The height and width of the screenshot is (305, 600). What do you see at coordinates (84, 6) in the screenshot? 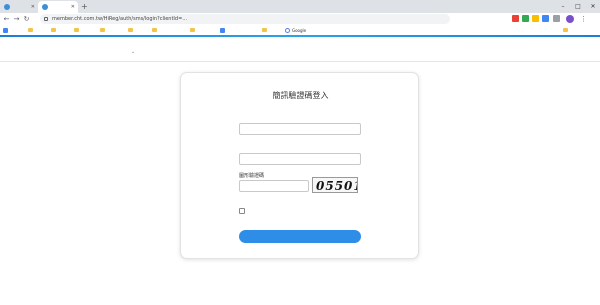
I see `new-tab-button: +` at bounding box center [84, 6].